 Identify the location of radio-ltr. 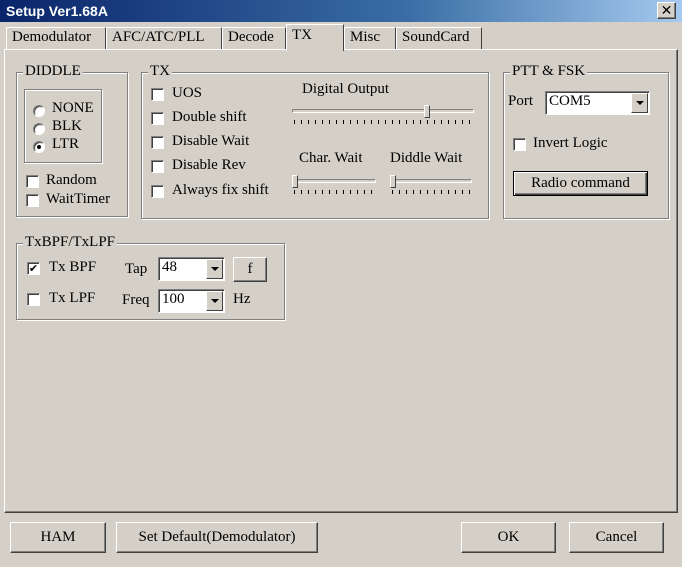
(39, 147).